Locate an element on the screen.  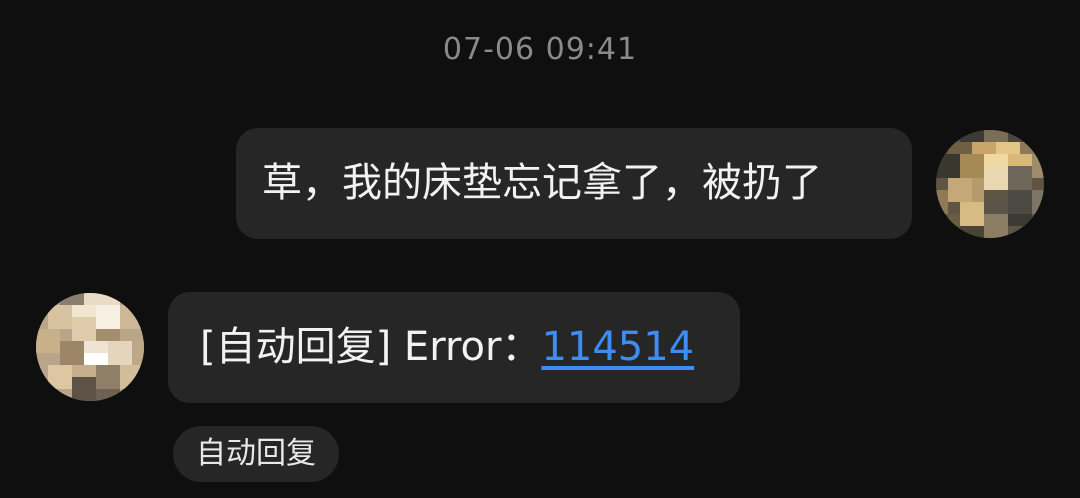
incoming-message-bubble: [自动回复] Error：114514 is located at coordinates (454, 347).